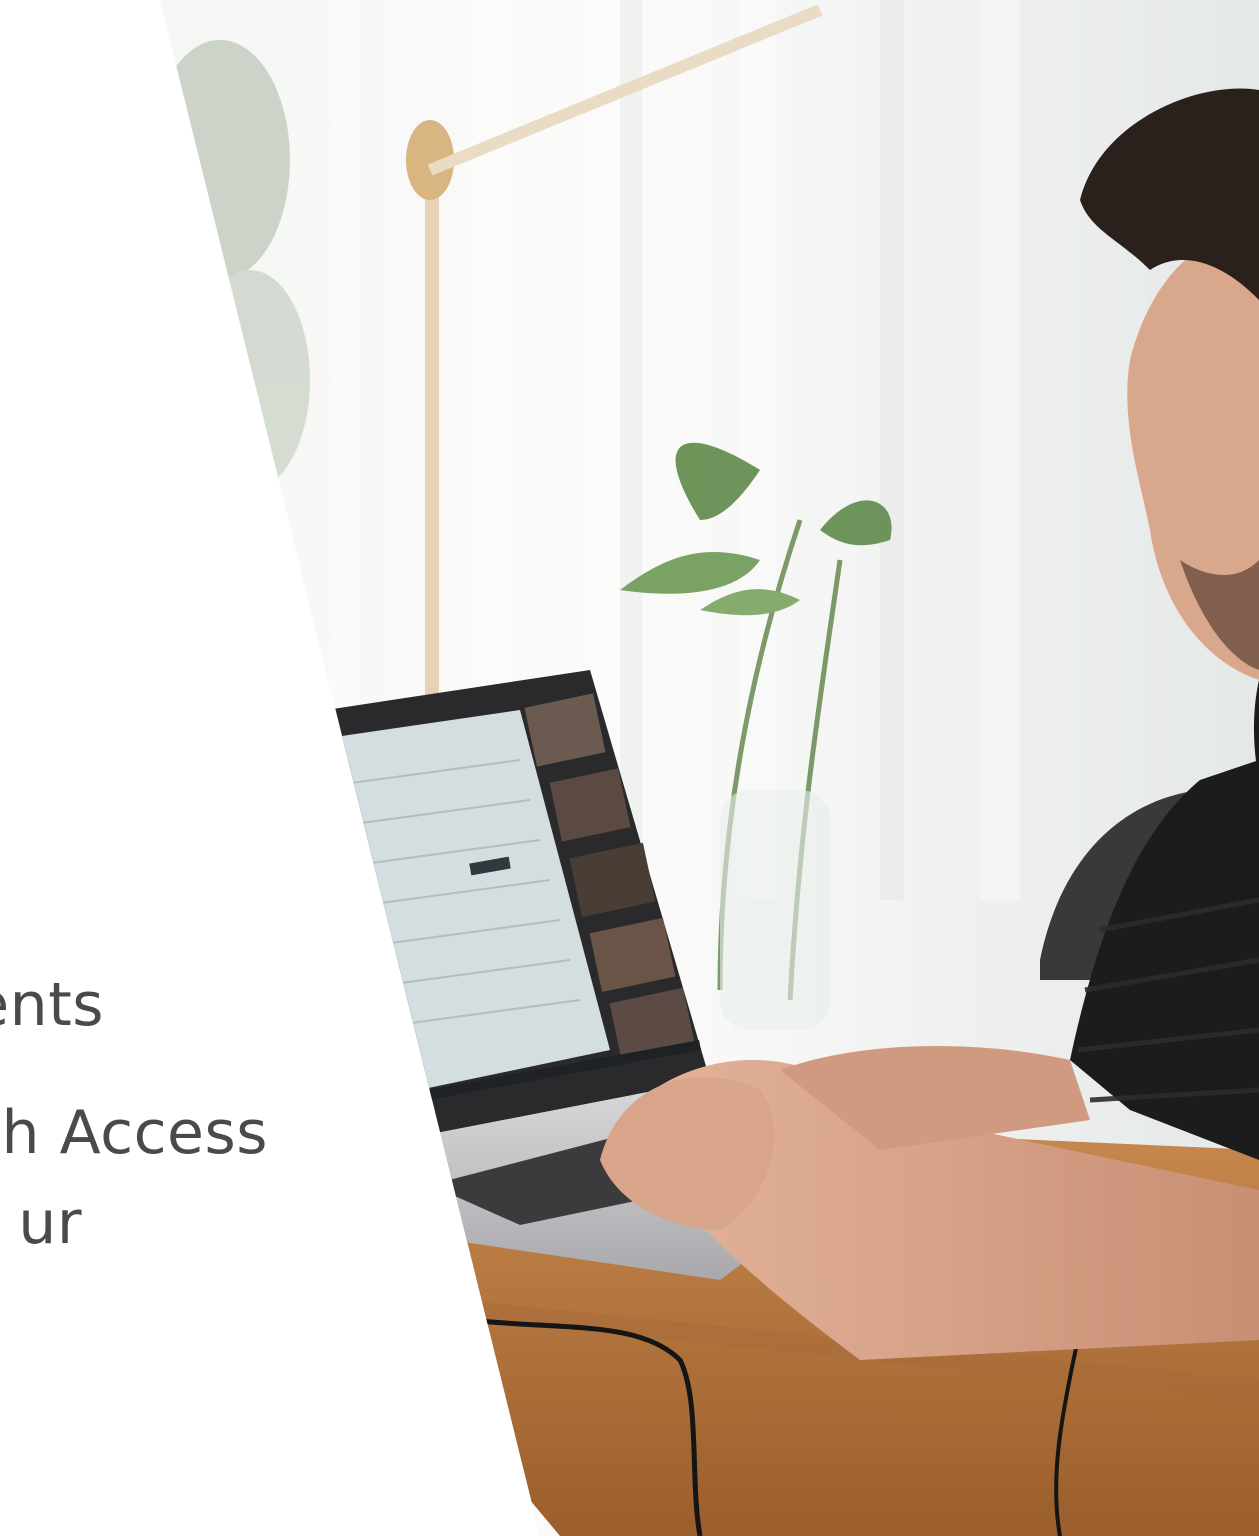 The height and width of the screenshot is (1536, 1259). I want to click on hero-copy-line-2: th Access, so click(134, 1133).